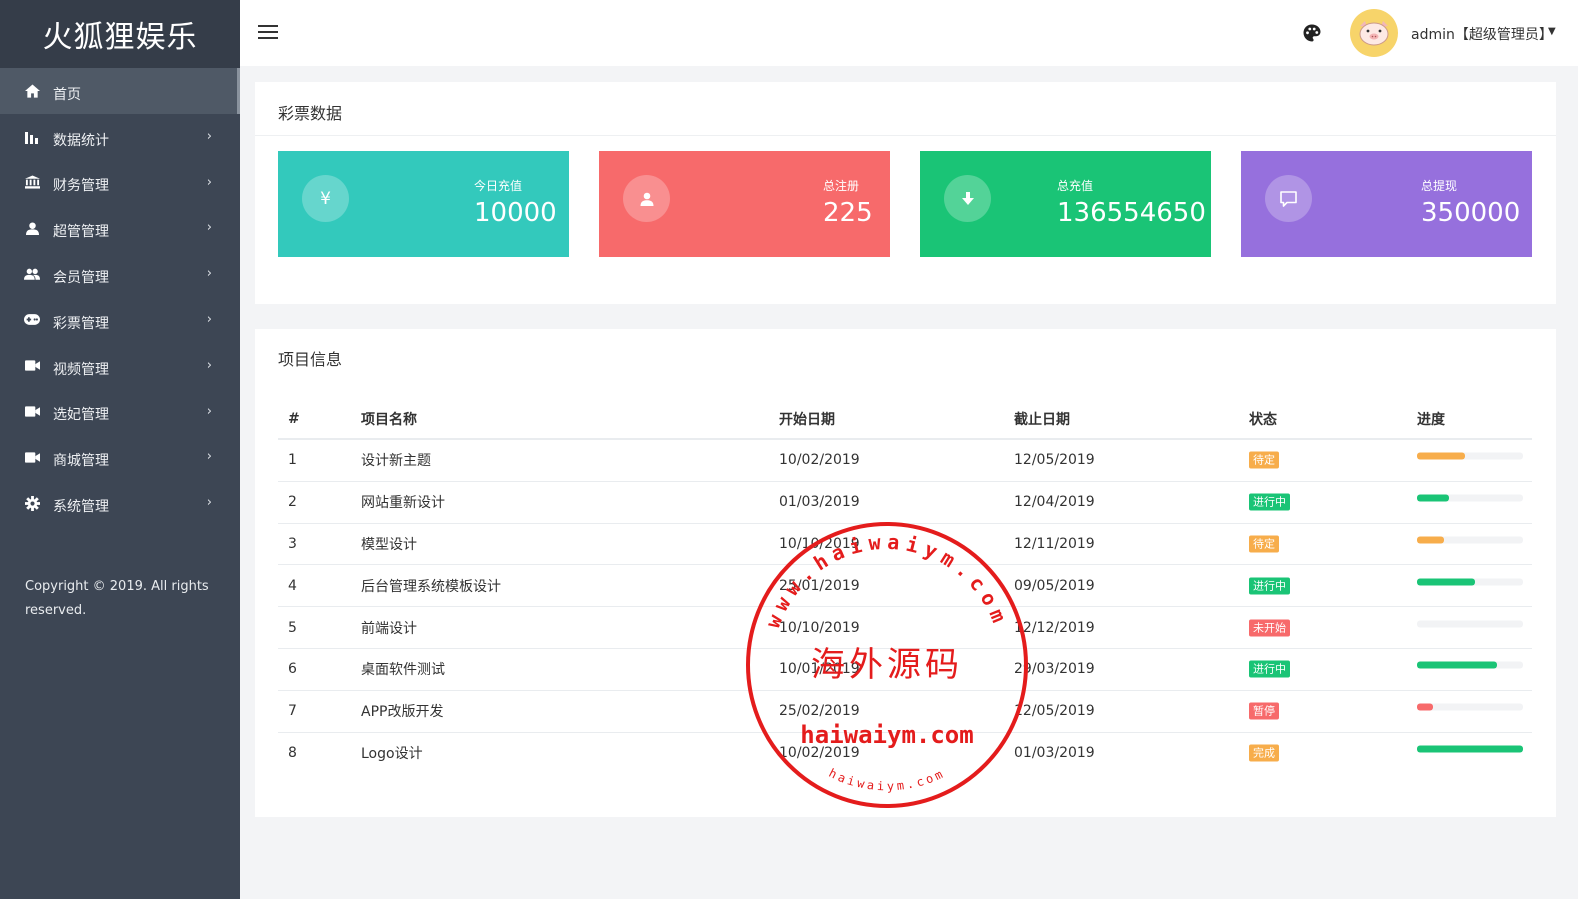 The height and width of the screenshot is (899, 1578). Describe the element at coordinates (120, 137) in the screenshot. I see `sidebar-item-statistics: 数据统计 ›` at that location.